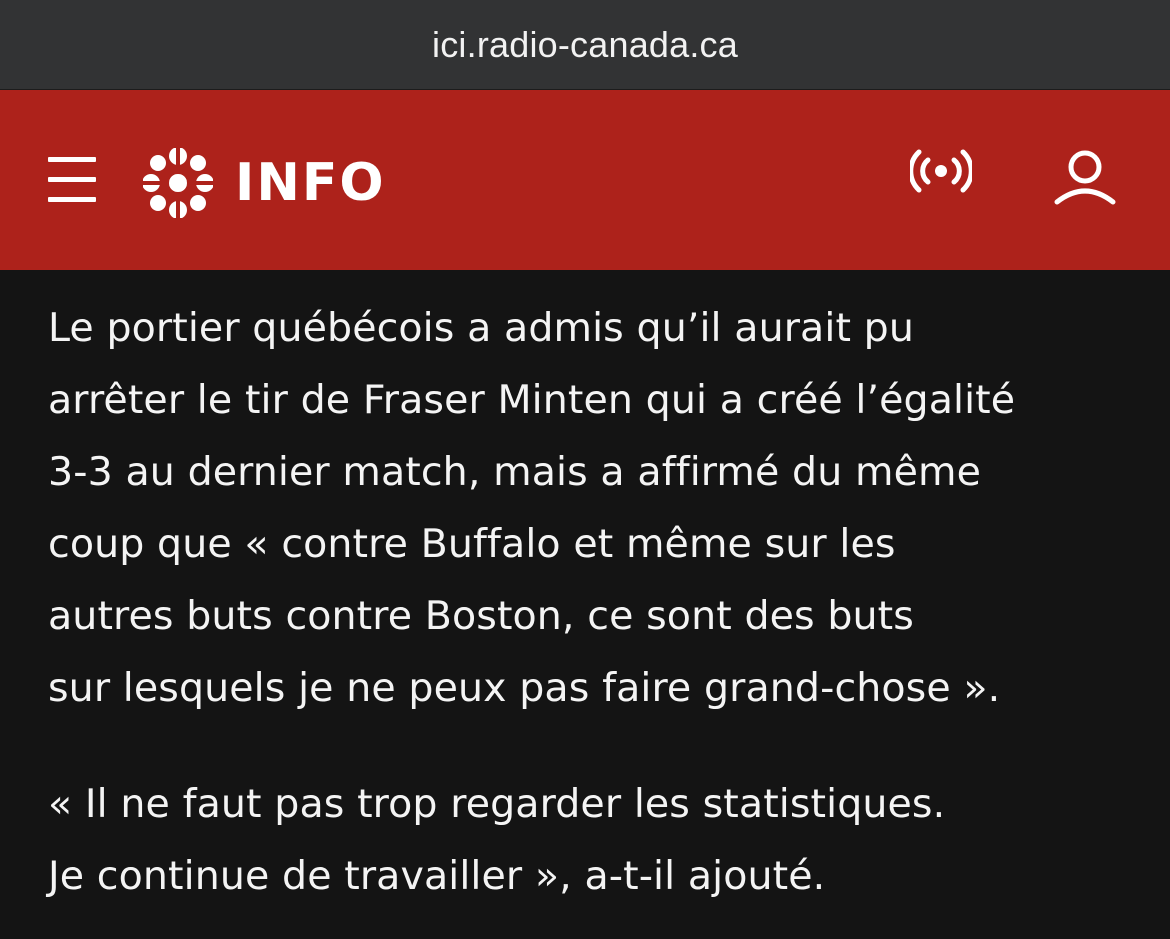 This screenshot has height=939, width=1170. I want to click on live-broadcast-icon, so click(941, 171).